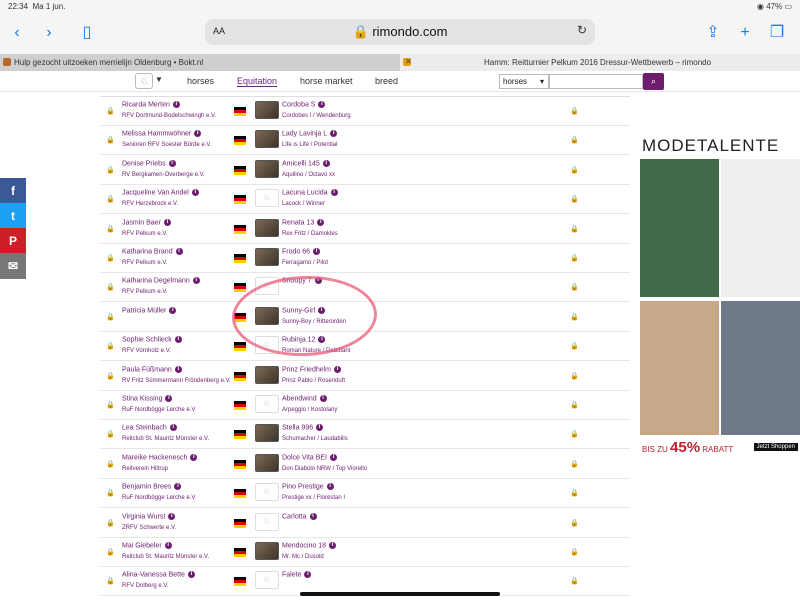 This screenshot has width=800, height=600. Describe the element at coordinates (303, 222) in the screenshot. I see `horse-name: Renata 13 i` at that location.